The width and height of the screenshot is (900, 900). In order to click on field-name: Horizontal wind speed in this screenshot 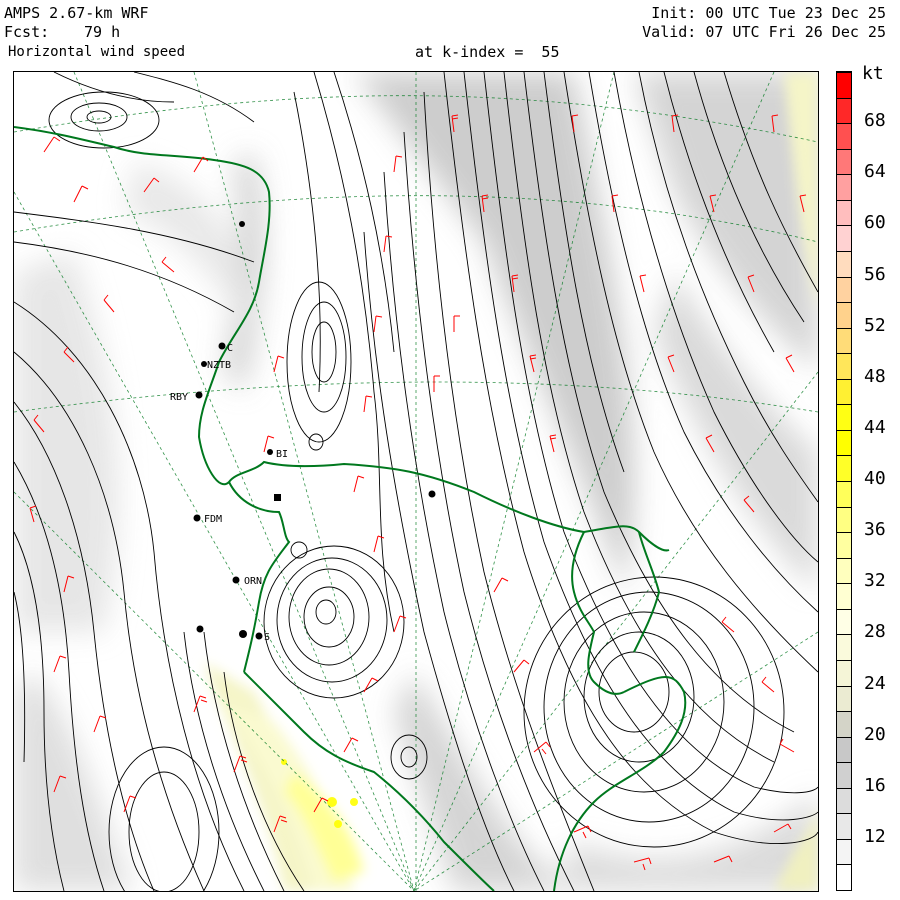, I will do `click(97, 52)`.